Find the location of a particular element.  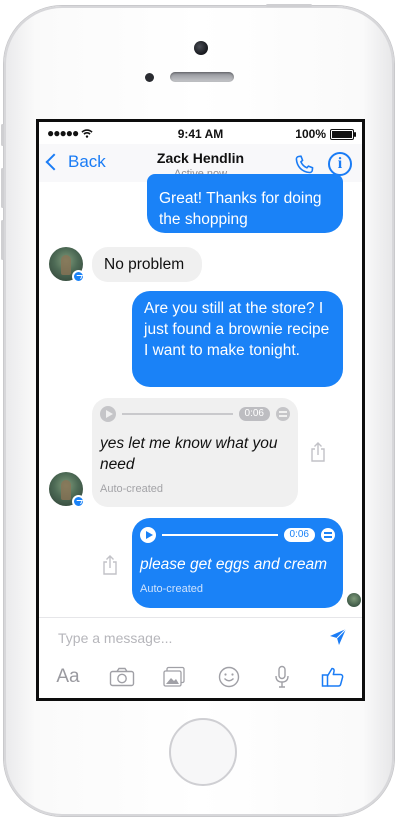

camera-button is located at coordinates (122, 677).